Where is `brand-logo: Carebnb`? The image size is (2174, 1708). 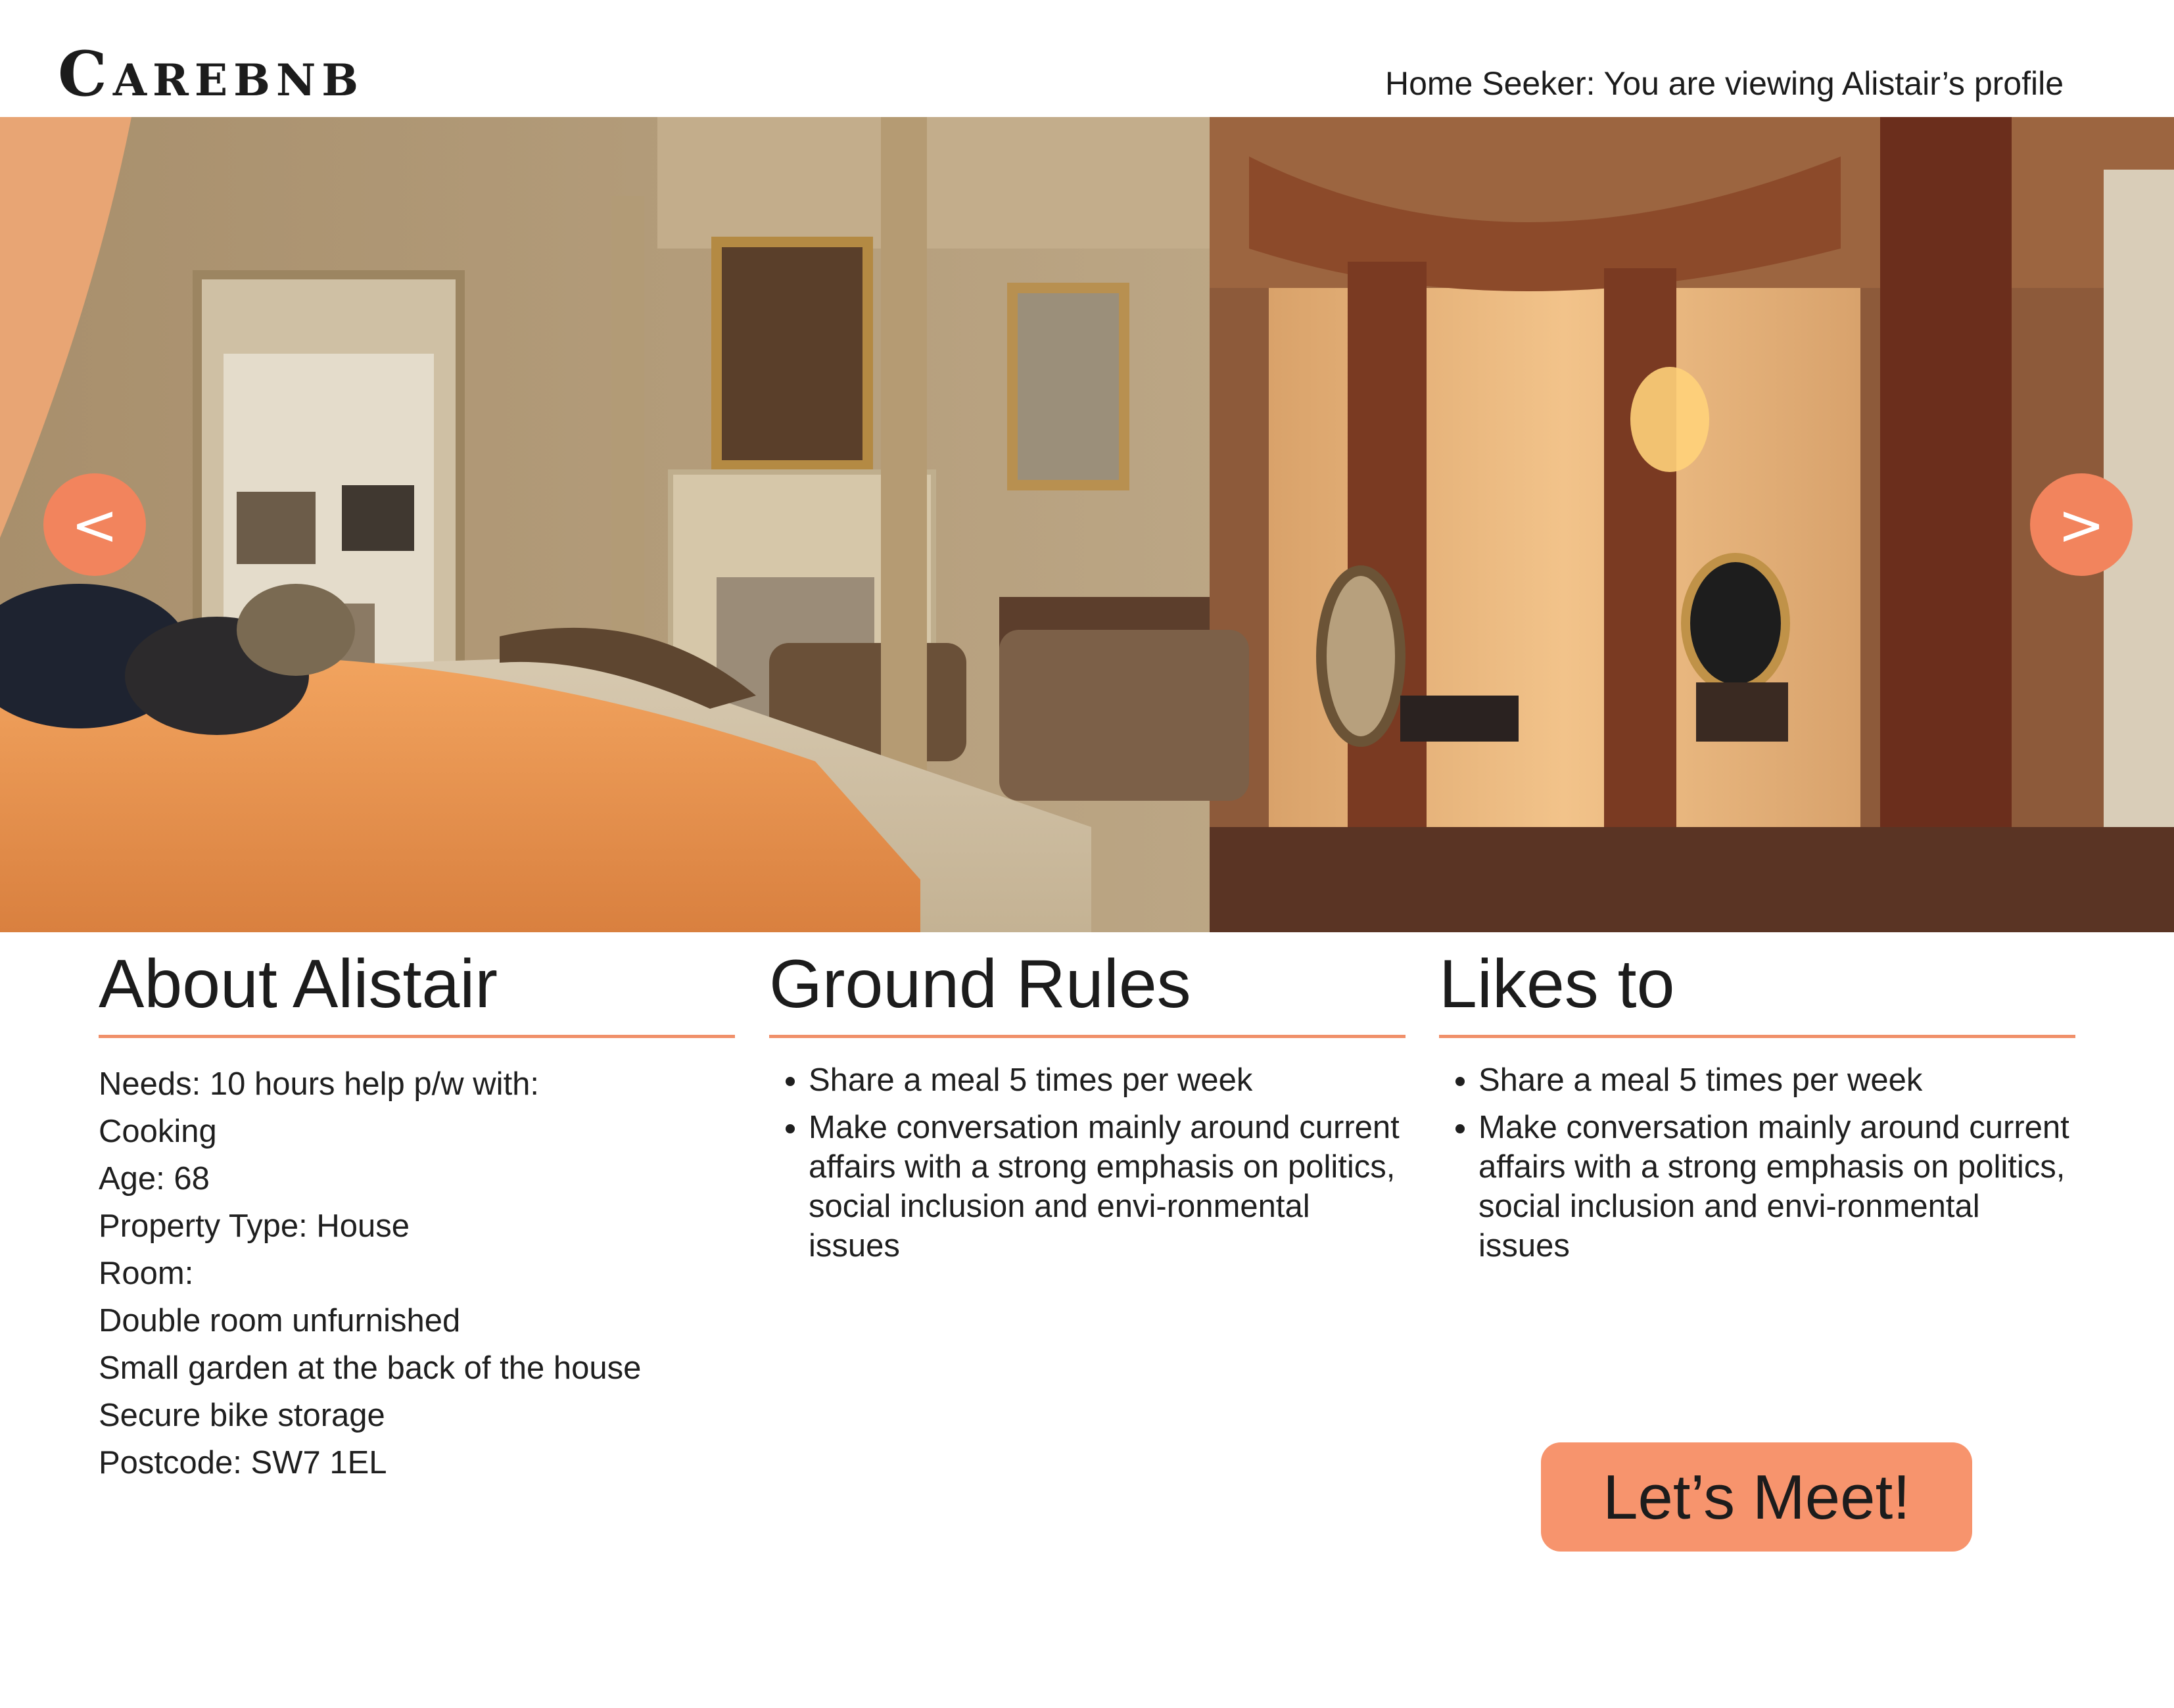 brand-logo: Carebnb is located at coordinates (211, 74).